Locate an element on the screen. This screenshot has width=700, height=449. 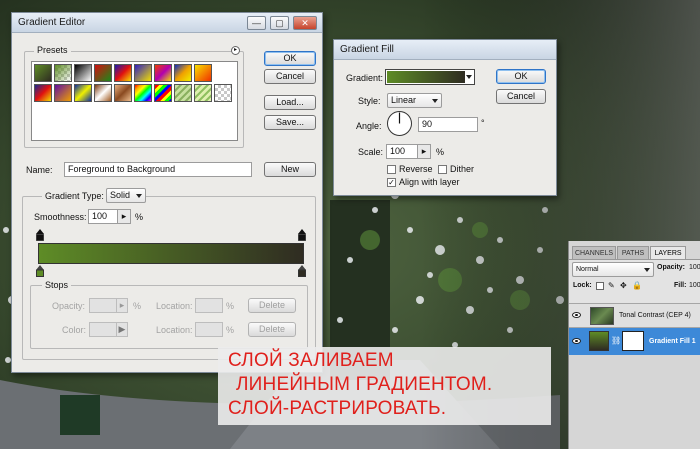
smoothness-field: 100 is located at coordinates (103, 216).